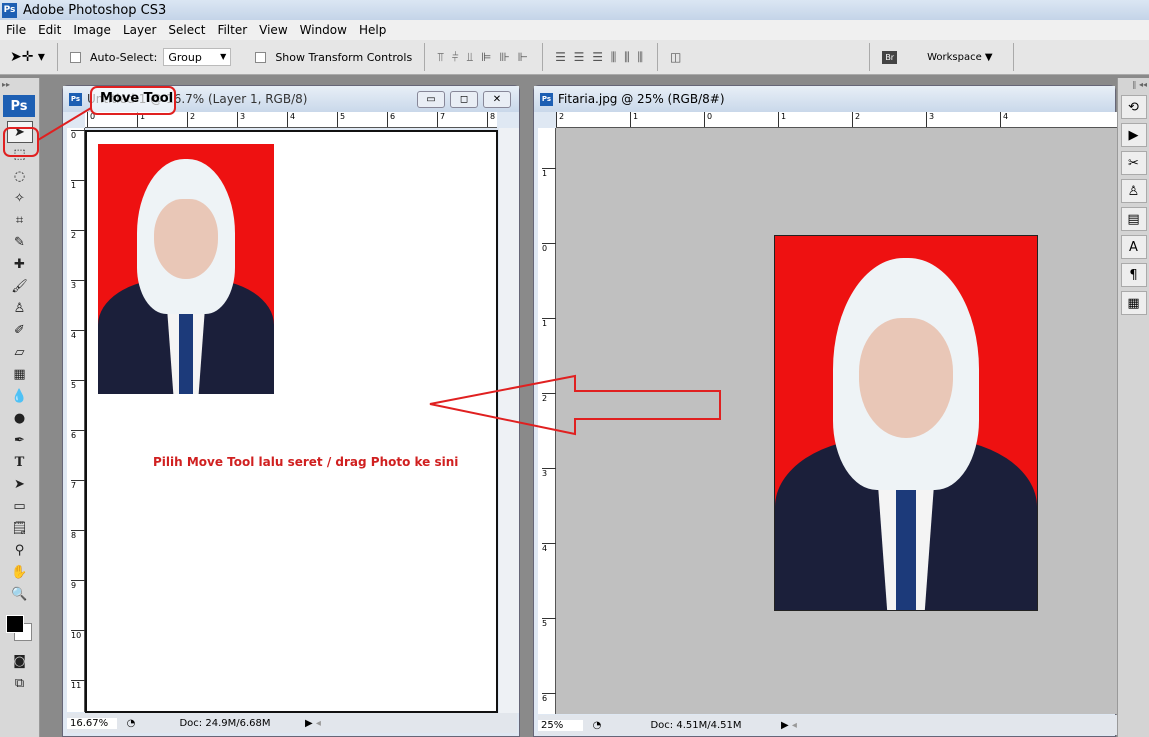  I want to click on callout-text: Move Tool, so click(137, 98).